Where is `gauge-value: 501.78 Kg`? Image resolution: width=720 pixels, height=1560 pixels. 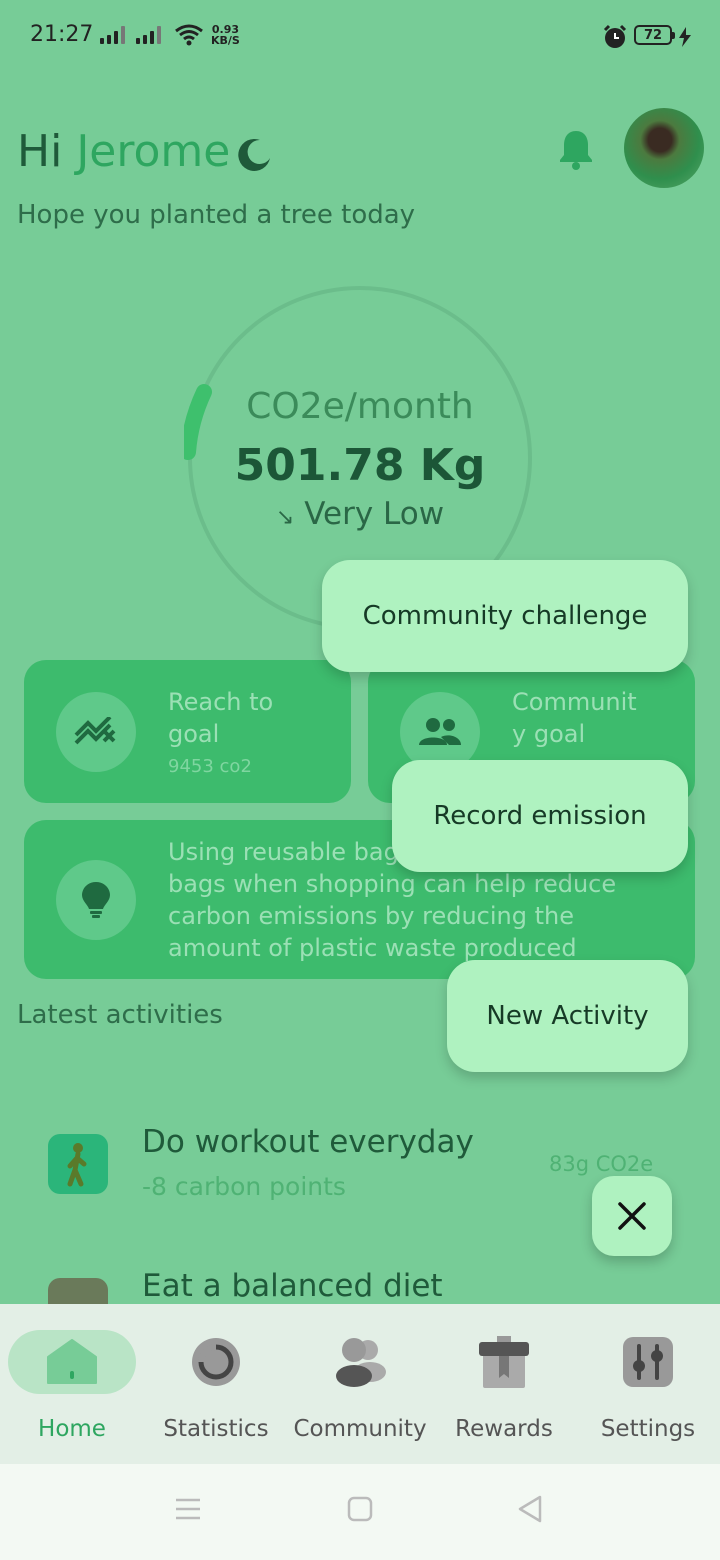
gauge-value: 501.78 Kg is located at coordinates (360, 465).